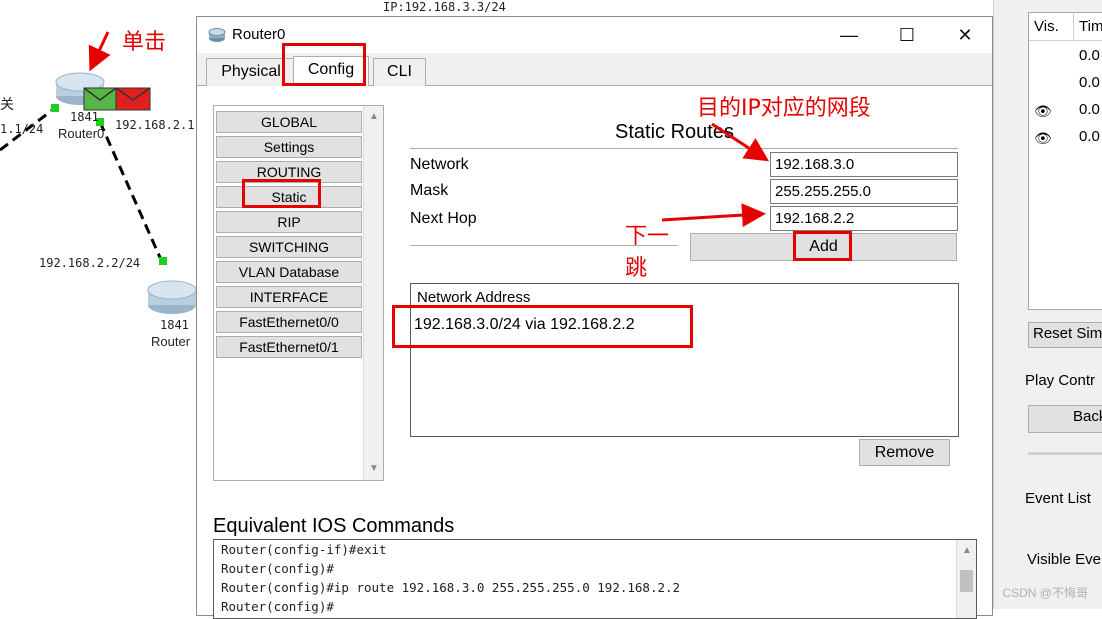 Image resolution: width=1102 pixels, height=619 pixels. What do you see at coordinates (864, 218) in the screenshot?
I see `next-hop-input: 192.168.2.2` at bounding box center [864, 218].